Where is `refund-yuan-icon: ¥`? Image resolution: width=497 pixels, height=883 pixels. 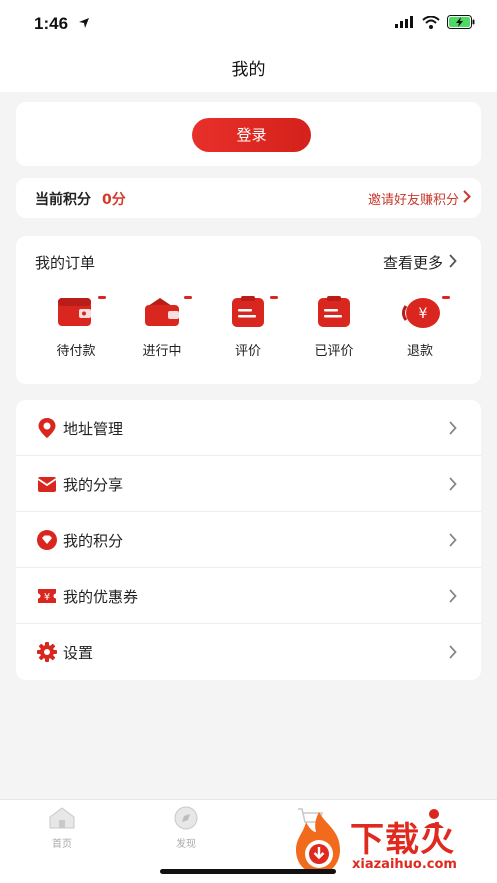 refund-yuan-icon: ¥ is located at coordinates (426, 312).